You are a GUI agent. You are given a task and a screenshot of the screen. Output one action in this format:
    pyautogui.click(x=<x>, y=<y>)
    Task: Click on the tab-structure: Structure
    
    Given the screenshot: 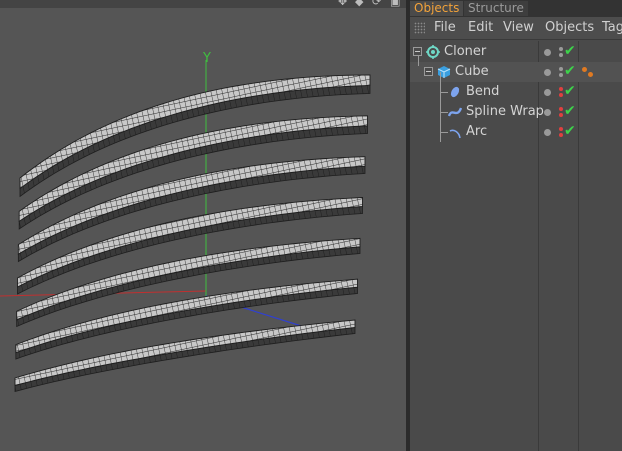 What is the action you would take?
    pyautogui.click(x=496, y=8)
    